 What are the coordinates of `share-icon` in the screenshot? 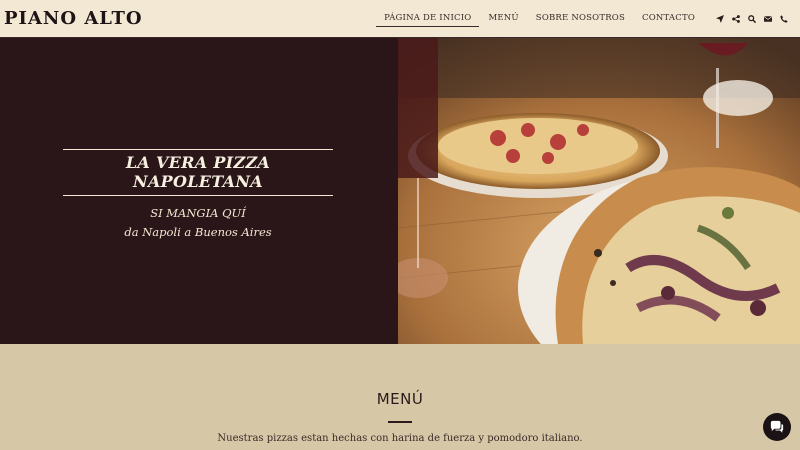 It's located at (736, 18).